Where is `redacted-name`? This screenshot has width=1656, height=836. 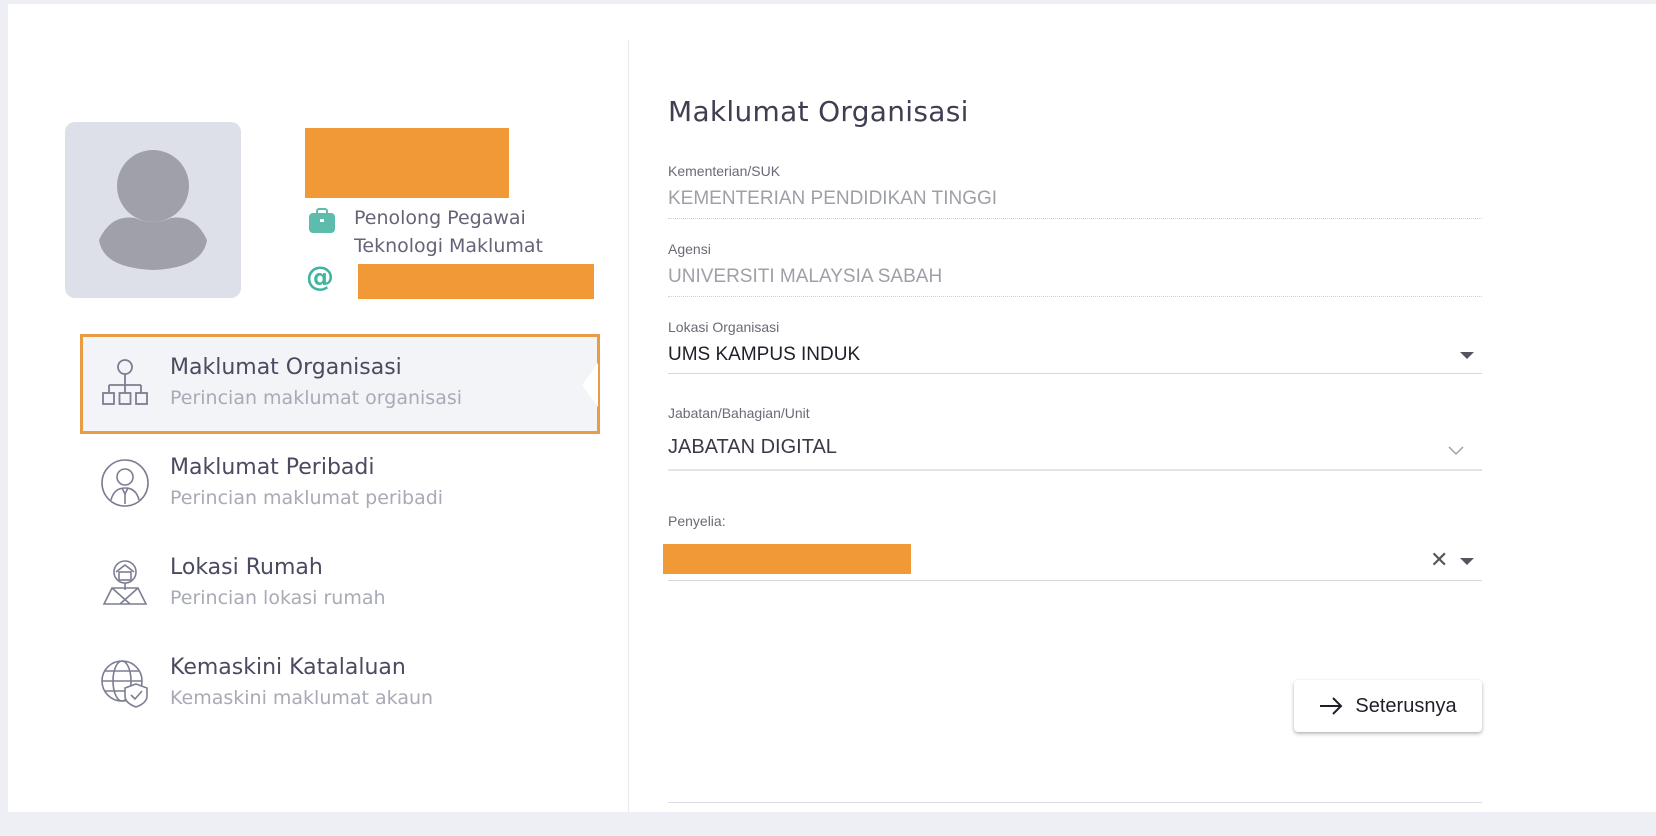
redacted-name is located at coordinates (407, 163).